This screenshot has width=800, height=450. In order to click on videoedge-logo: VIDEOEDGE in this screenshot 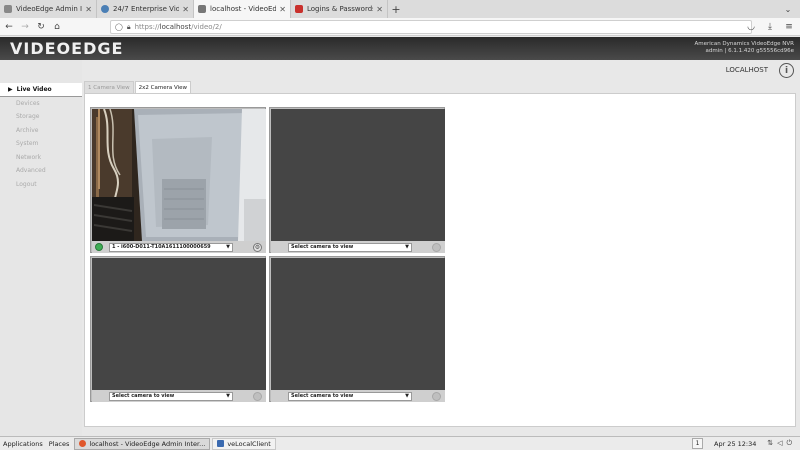, I will do `click(67, 48)`.